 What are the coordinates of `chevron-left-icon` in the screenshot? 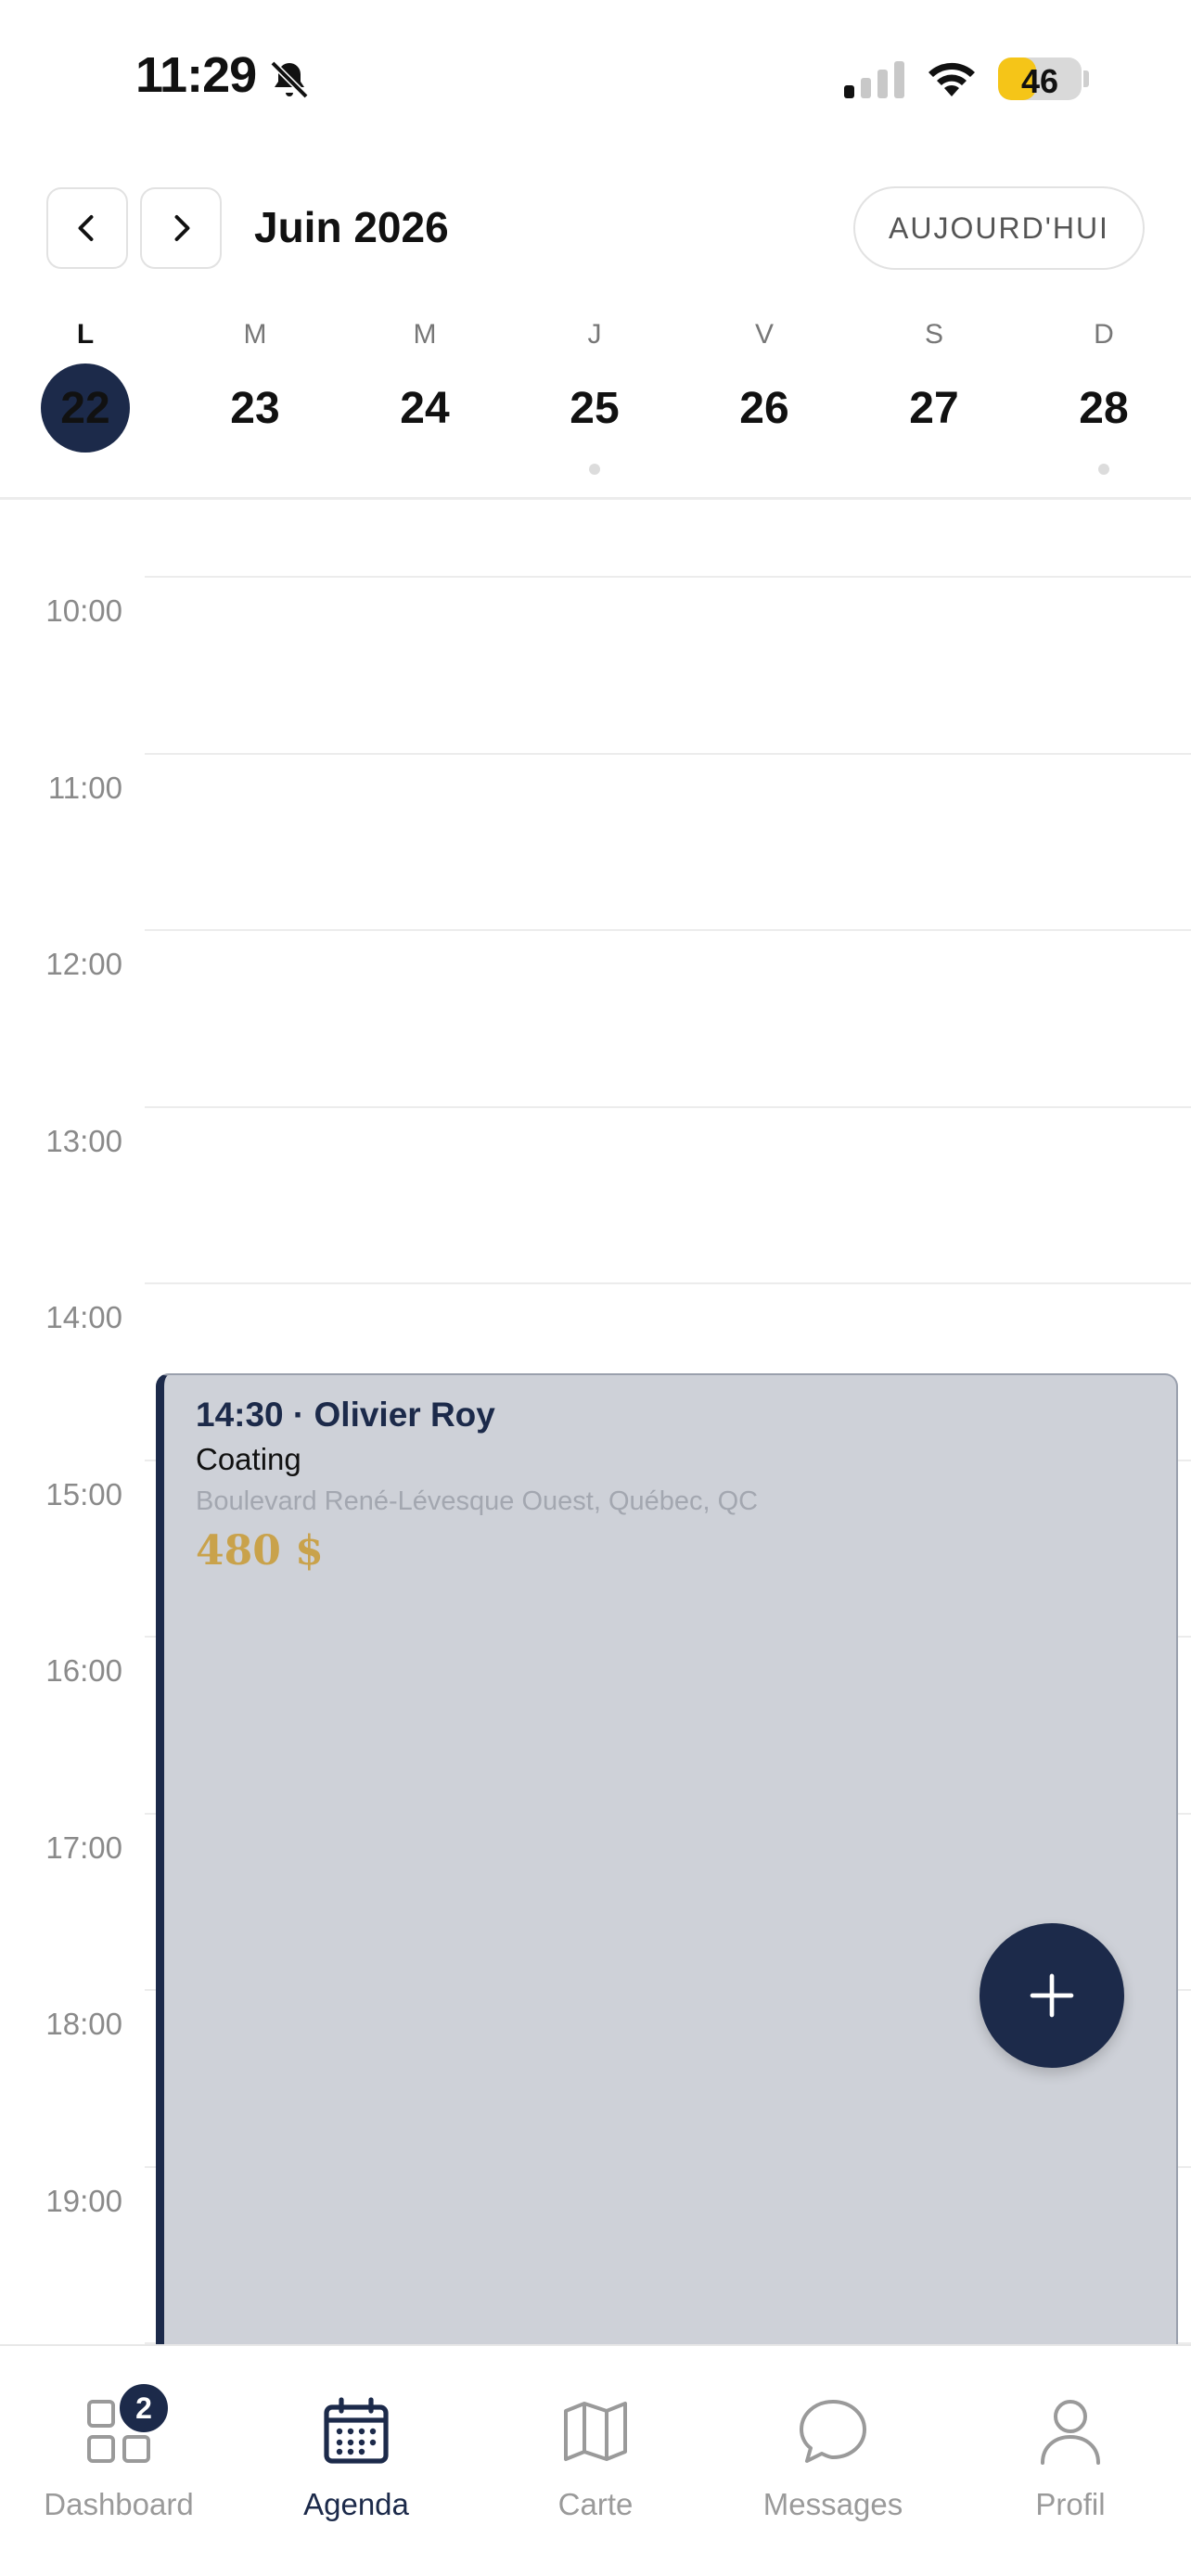 It's located at (86, 228).